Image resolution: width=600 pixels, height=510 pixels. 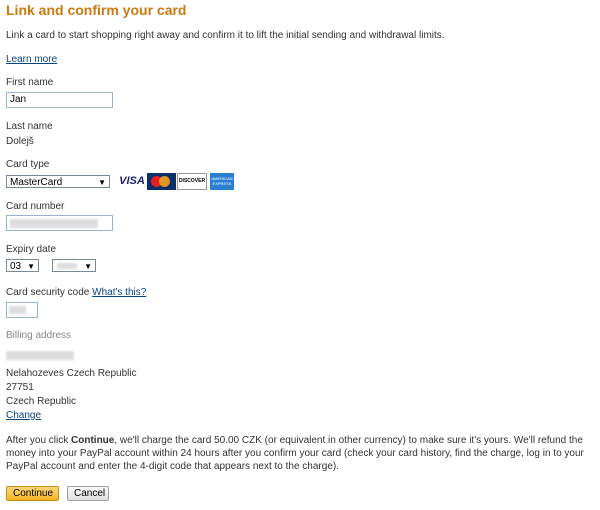 I want to click on redacted-expiry-year, so click(x=67, y=266).